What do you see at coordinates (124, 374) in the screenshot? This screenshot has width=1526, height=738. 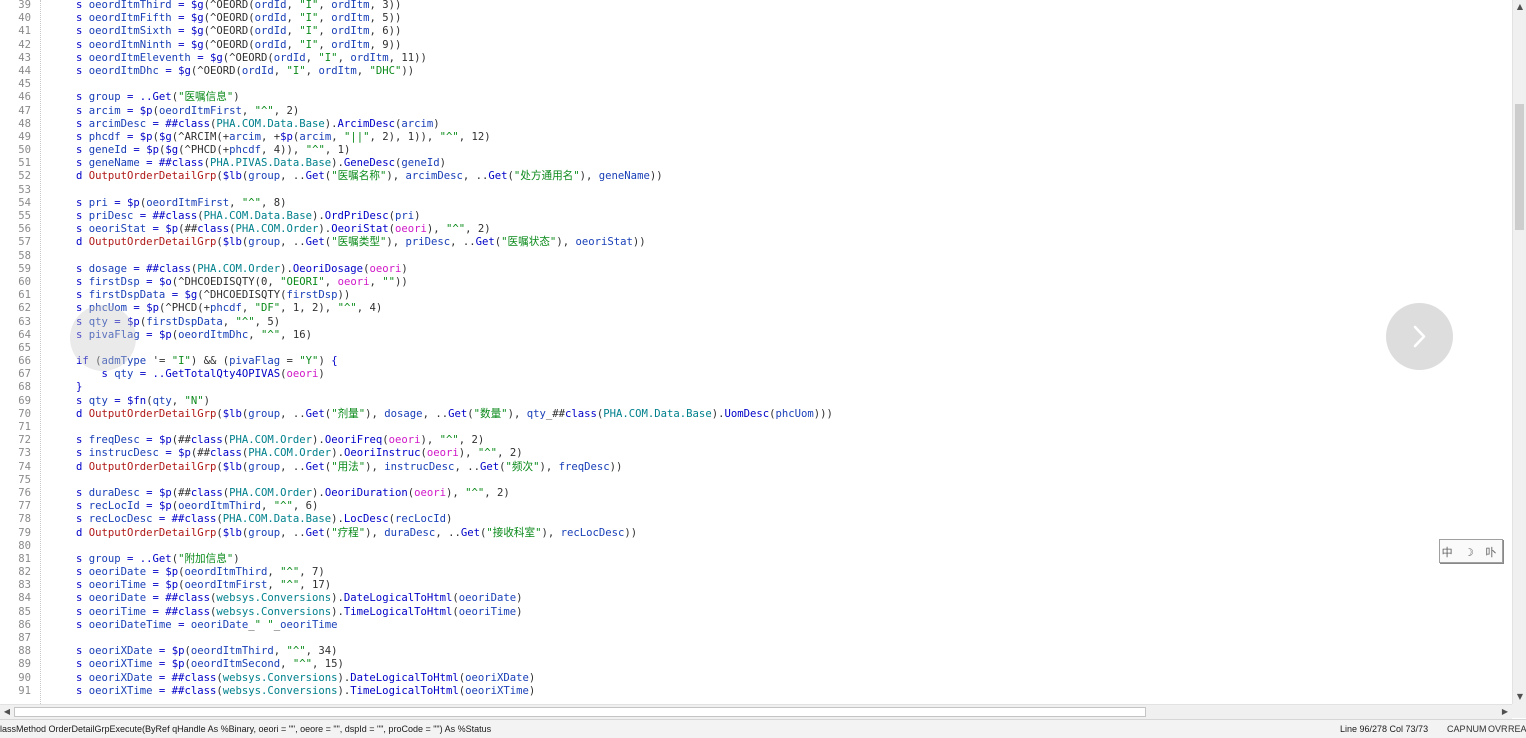 I see `code-token: qty` at bounding box center [124, 374].